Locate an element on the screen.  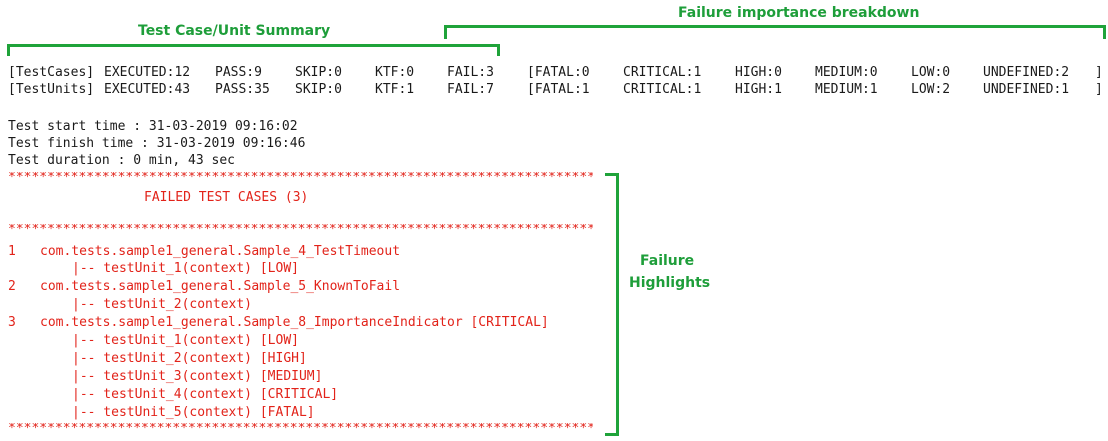
low-count: LOW:2 is located at coordinates (931, 89).